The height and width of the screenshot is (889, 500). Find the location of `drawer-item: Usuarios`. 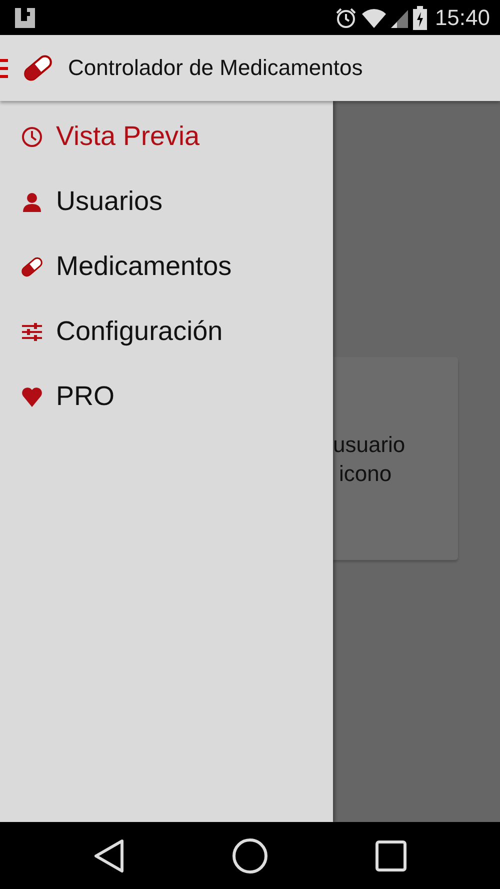

drawer-item: Usuarios is located at coordinates (166, 201).